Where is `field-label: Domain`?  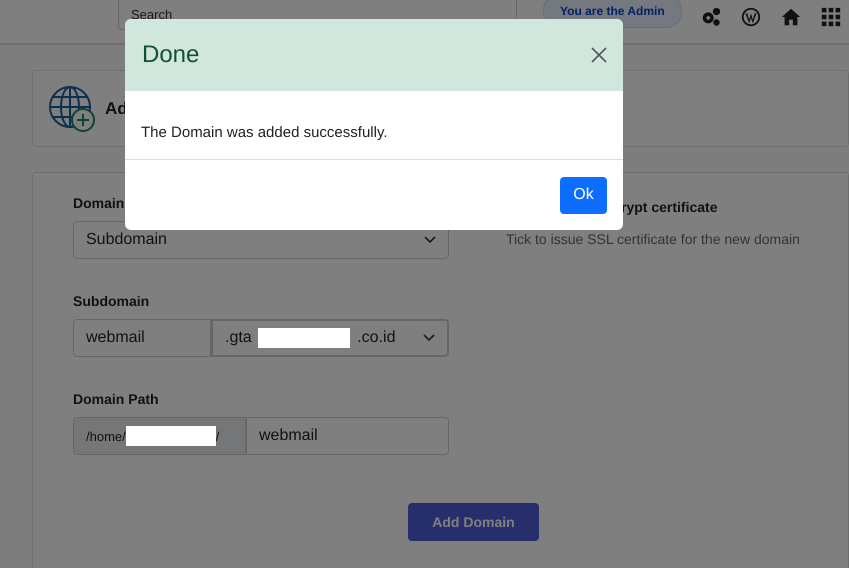 field-label: Domain is located at coordinates (99, 203).